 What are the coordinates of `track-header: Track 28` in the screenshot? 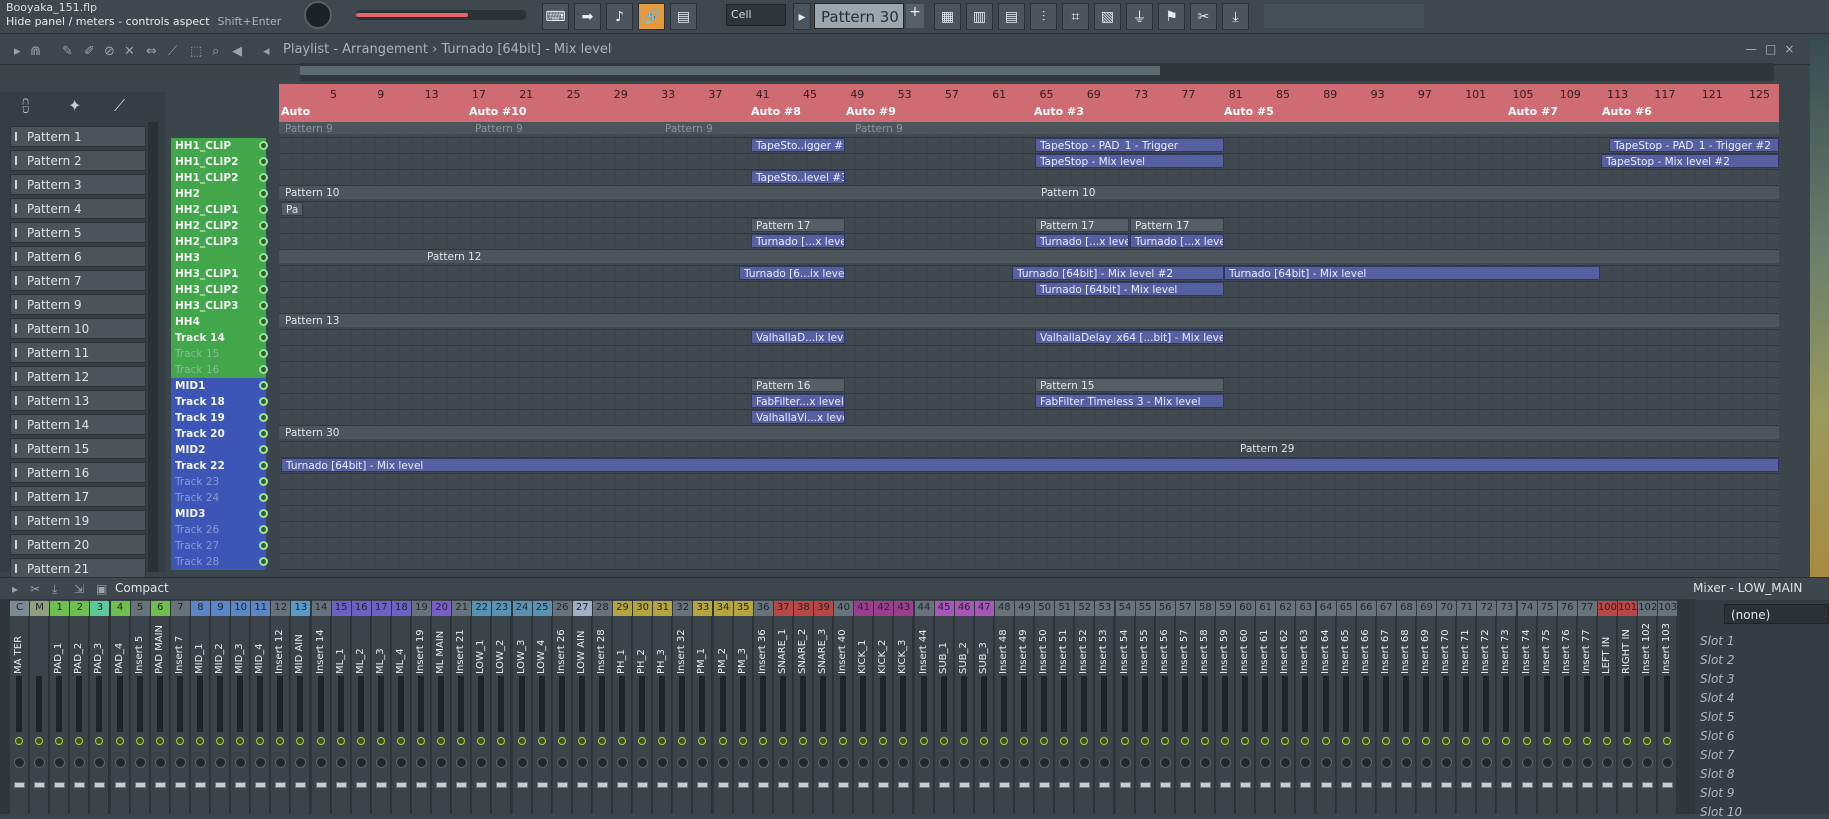 It's located at (218, 562).